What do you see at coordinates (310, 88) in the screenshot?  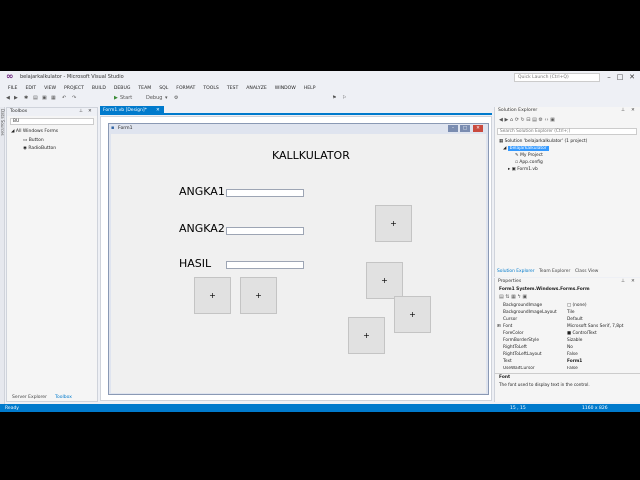 I see `menu-help: HELP` at bounding box center [310, 88].